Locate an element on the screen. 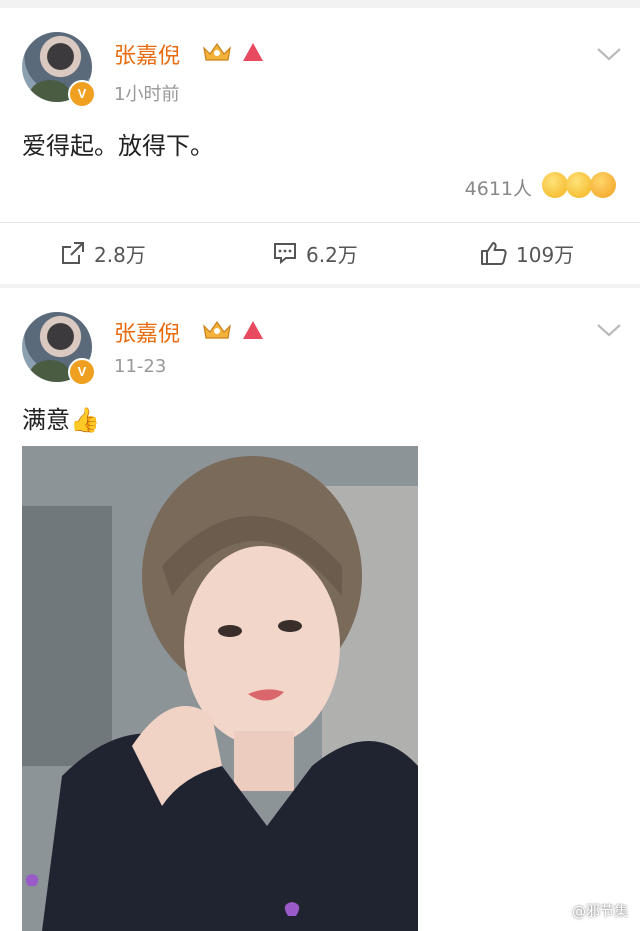 The image size is (640, 931). reaction-count: 4611人 is located at coordinates (498, 187).